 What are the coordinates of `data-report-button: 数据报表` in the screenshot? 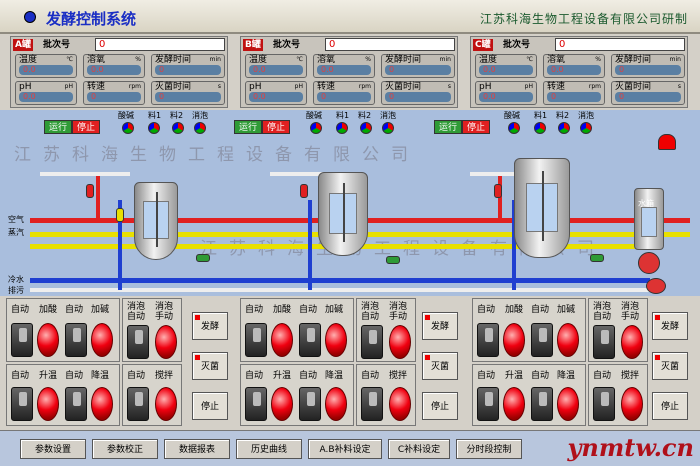 It's located at (197, 449).